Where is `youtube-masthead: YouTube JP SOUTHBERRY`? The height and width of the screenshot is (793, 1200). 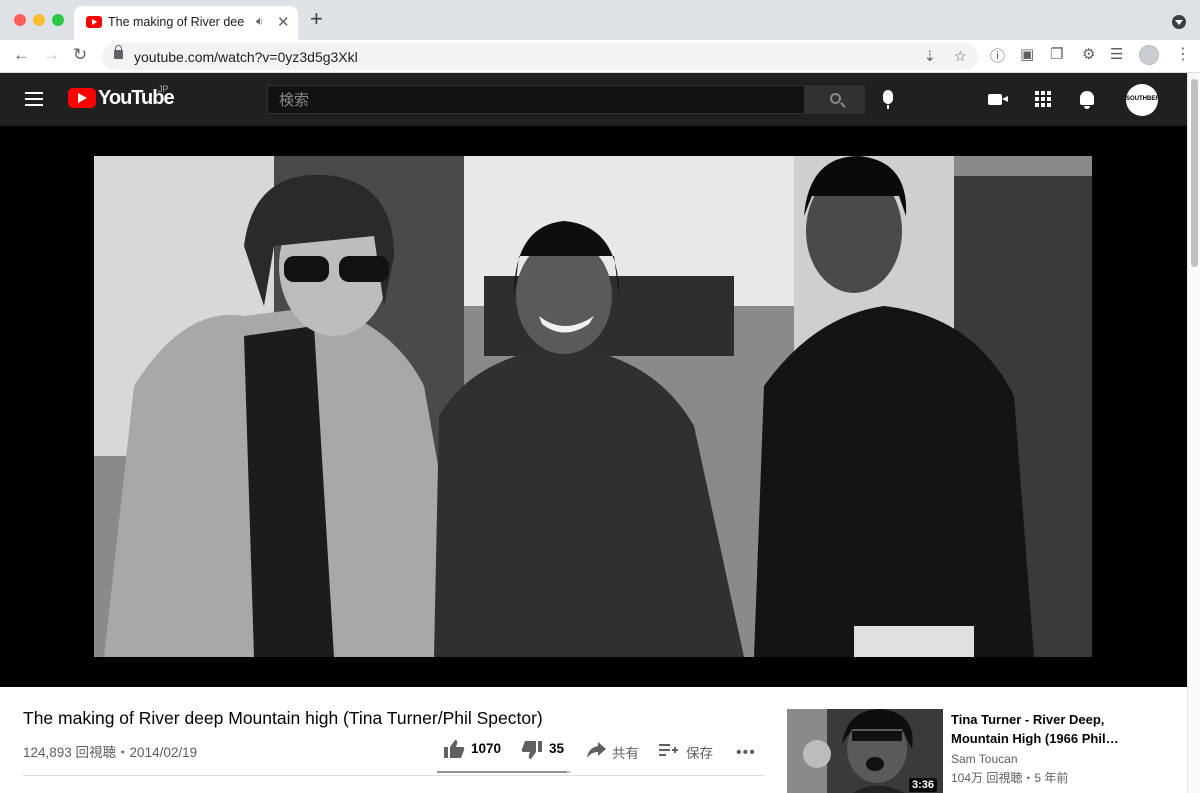
youtube-masthead: YouTube JP SOUTHBERRY is located at coordinates (593, 99).